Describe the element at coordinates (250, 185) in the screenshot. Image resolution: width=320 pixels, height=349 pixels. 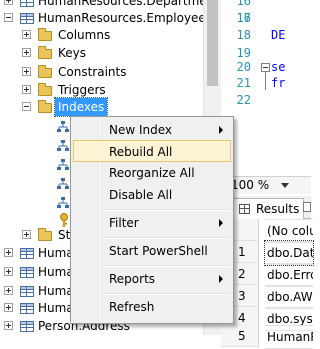
I see `zoom-select: 100 %` at that location.